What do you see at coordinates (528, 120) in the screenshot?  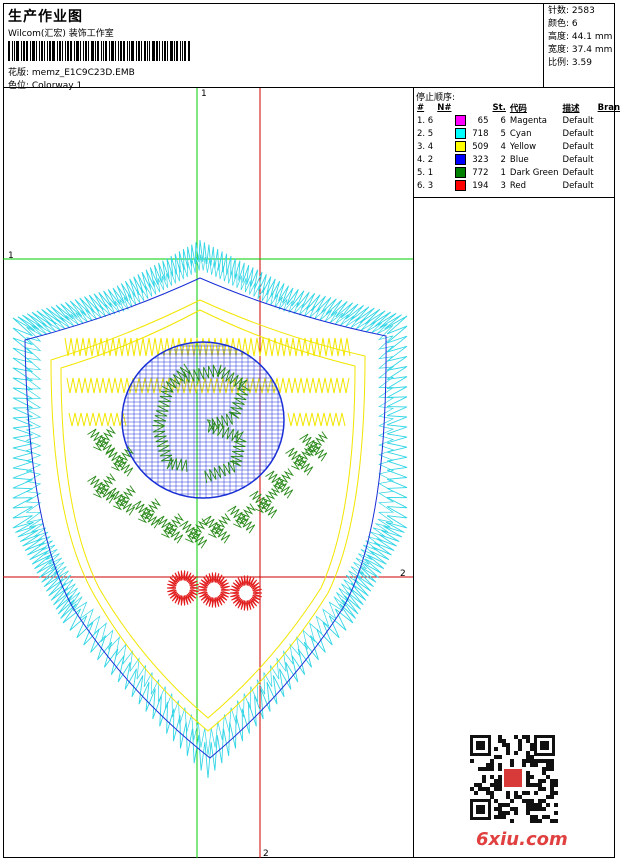 I see `color-description: Magenta` at bounding box center [528, 120].